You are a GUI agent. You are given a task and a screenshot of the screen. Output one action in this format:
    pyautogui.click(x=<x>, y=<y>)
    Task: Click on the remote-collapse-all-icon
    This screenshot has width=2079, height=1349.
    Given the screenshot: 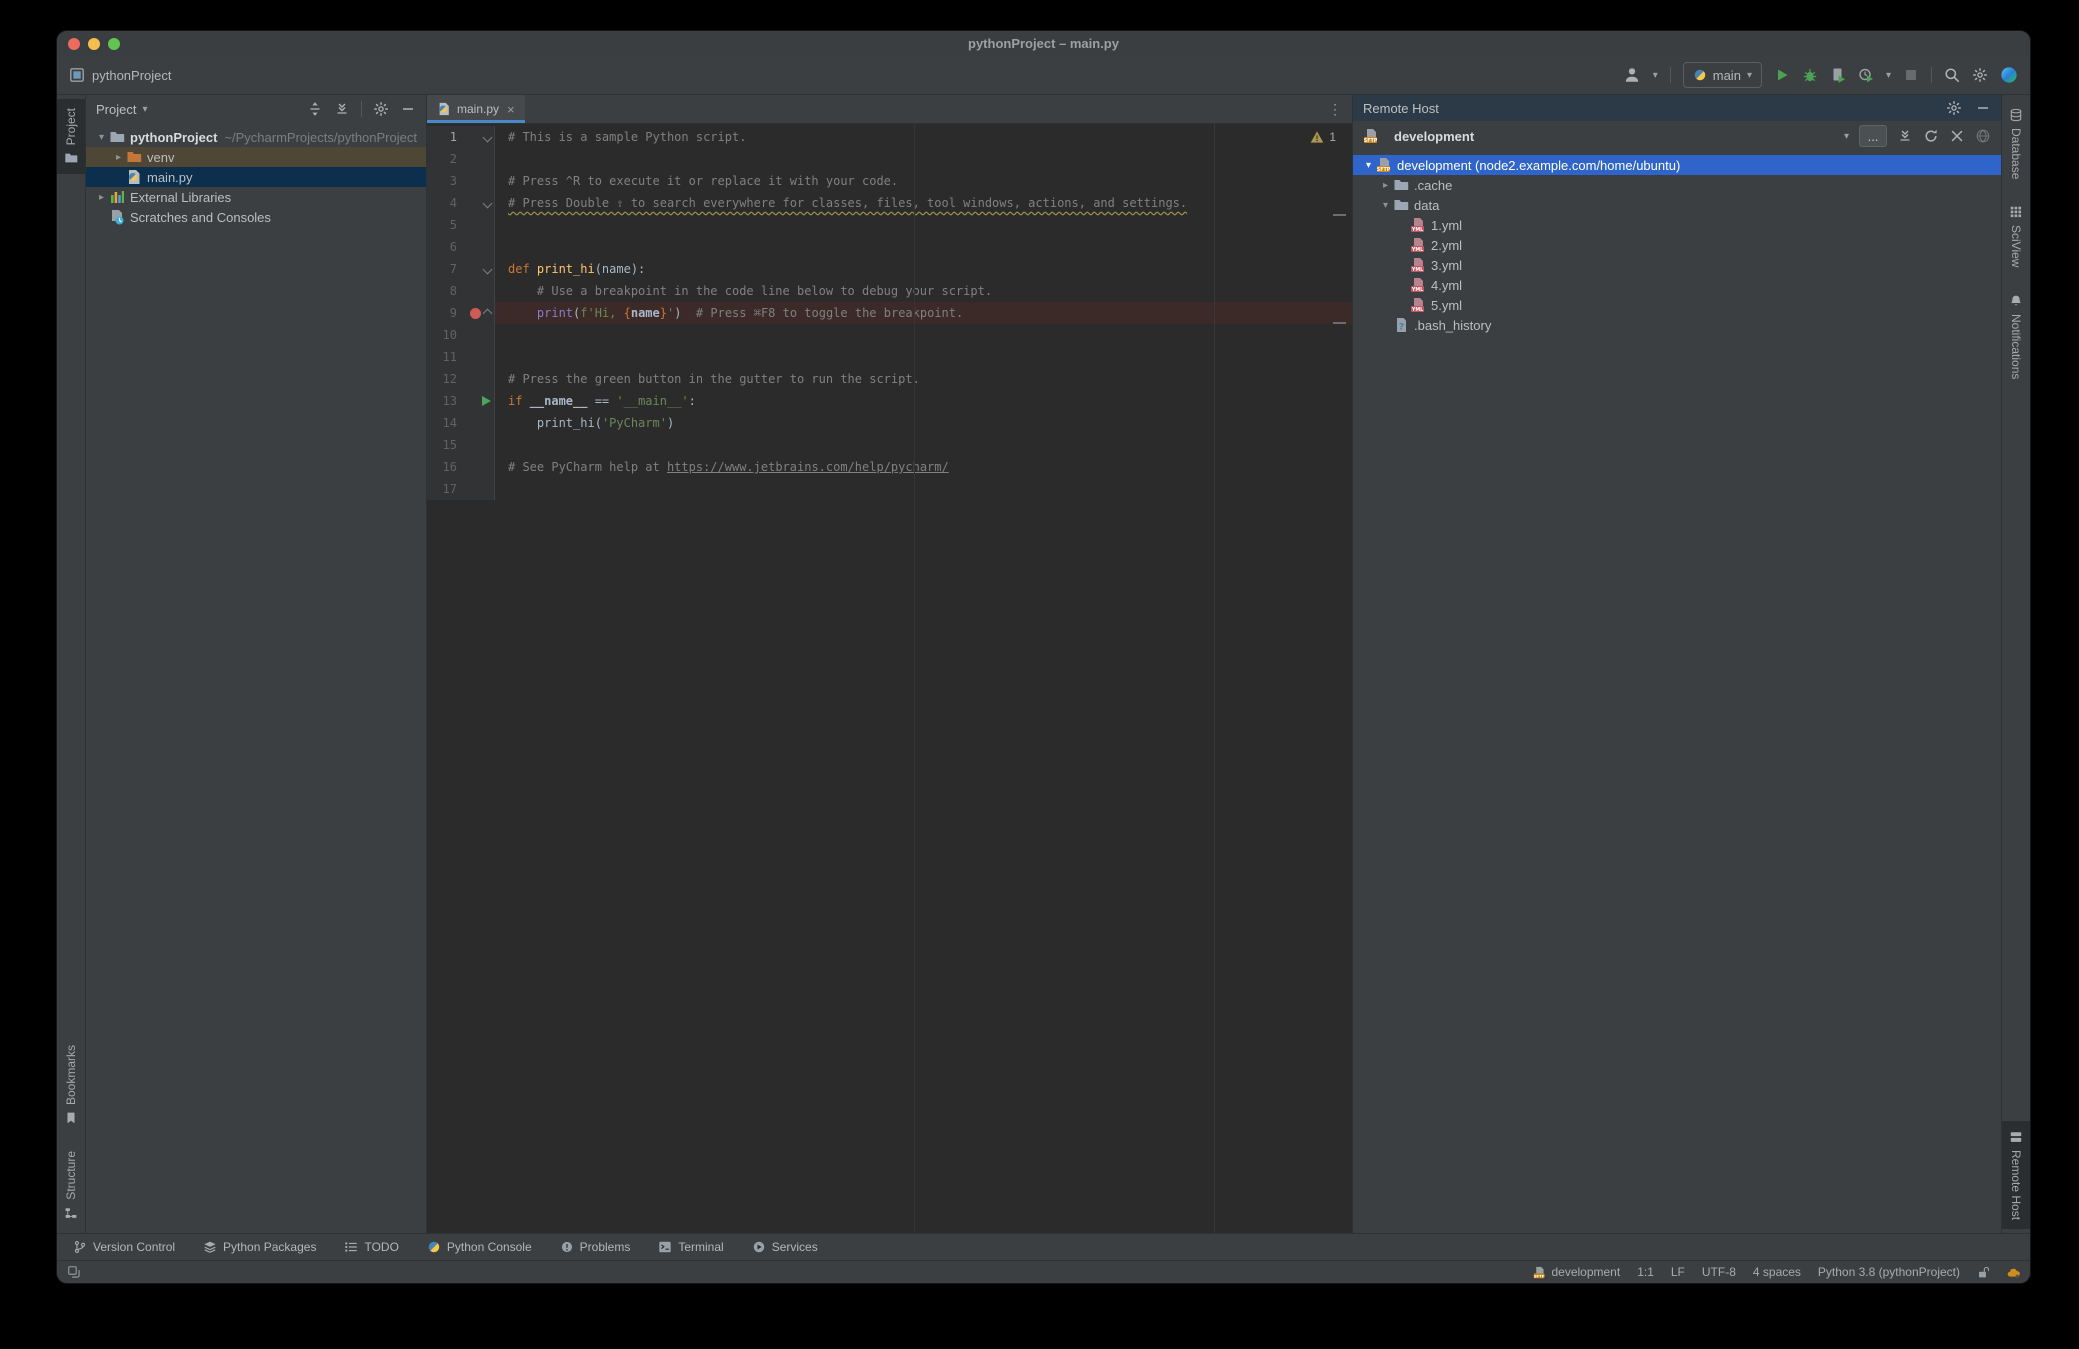 What is the action you would take?
    pyautogui.click(x=1905, y=136)
    